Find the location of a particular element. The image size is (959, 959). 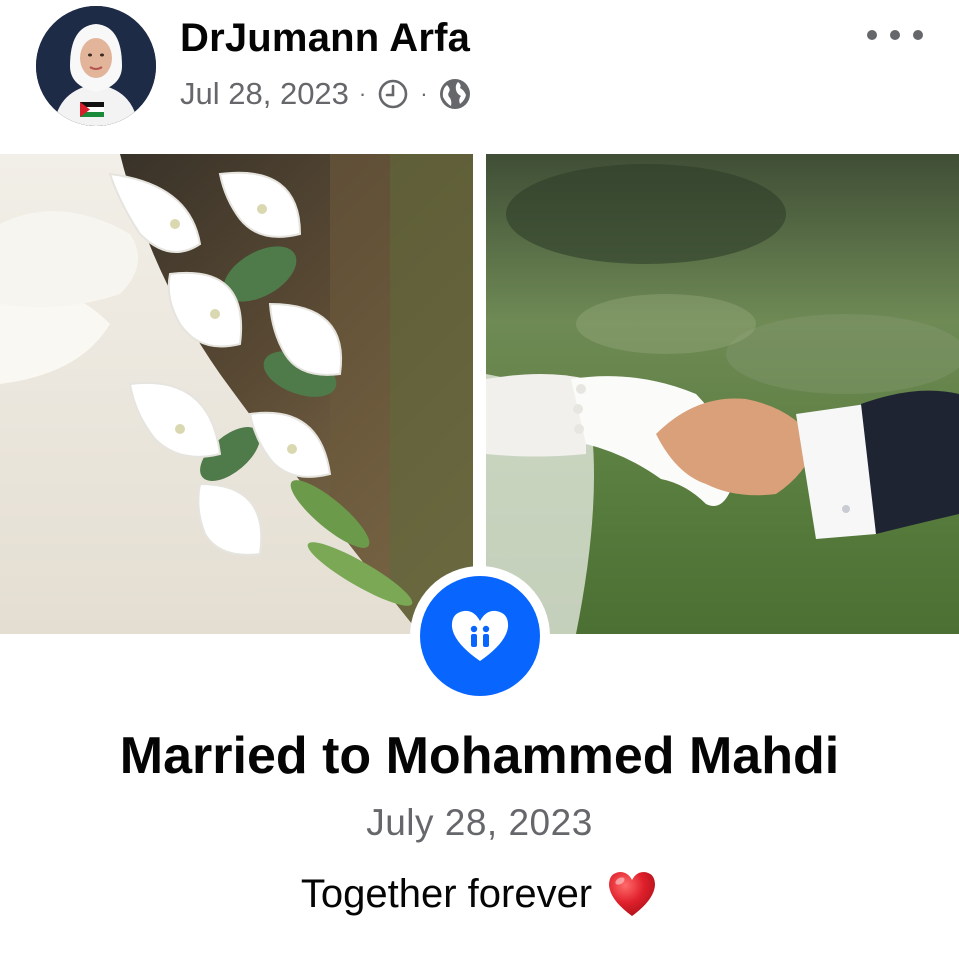

author-avatar is located at coordinates (96, 66).